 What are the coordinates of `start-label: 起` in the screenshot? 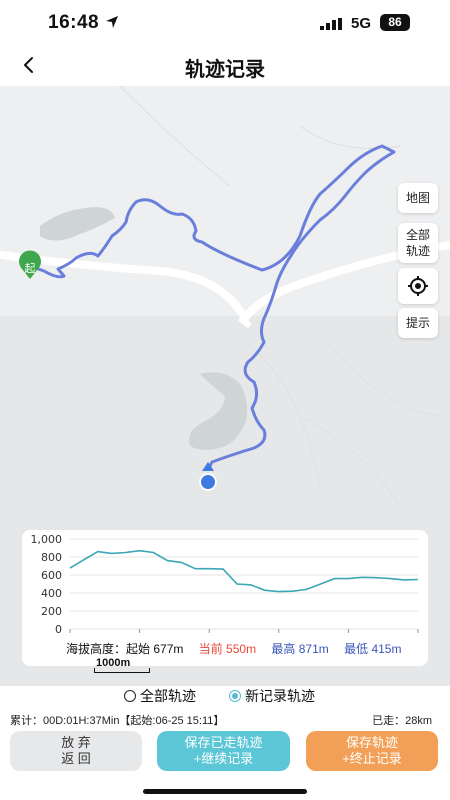 It's located at (30, 268).